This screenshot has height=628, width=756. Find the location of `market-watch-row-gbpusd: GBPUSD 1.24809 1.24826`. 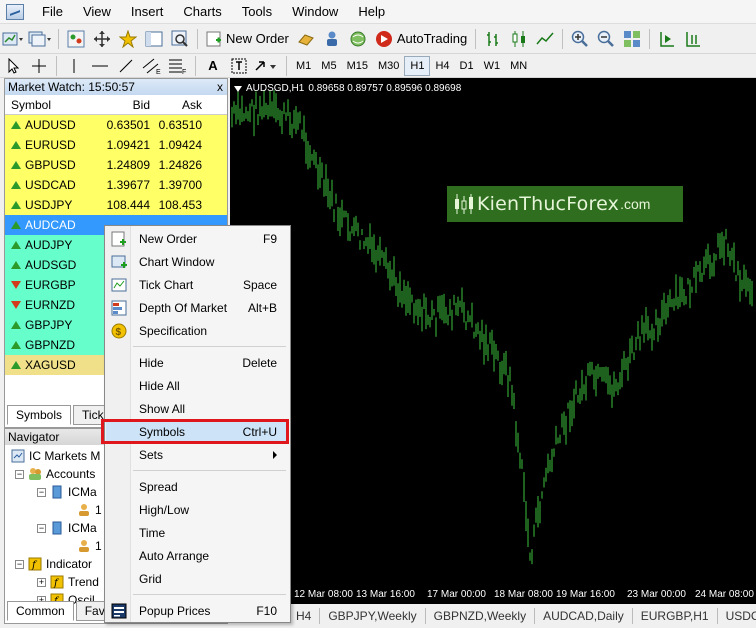

market-watch-row-gbpusd: GBPUSD 1.24809 1.24826 is located at coordinates (116, 165).